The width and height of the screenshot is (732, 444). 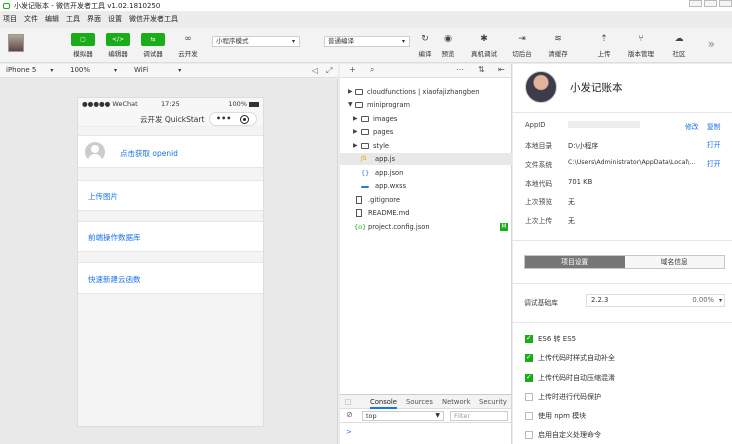 What do you see at coordinates (426, 200) in the screenshot?
I see `tree-item-gitignore: .gitignore` at bounding box center [426, 200].